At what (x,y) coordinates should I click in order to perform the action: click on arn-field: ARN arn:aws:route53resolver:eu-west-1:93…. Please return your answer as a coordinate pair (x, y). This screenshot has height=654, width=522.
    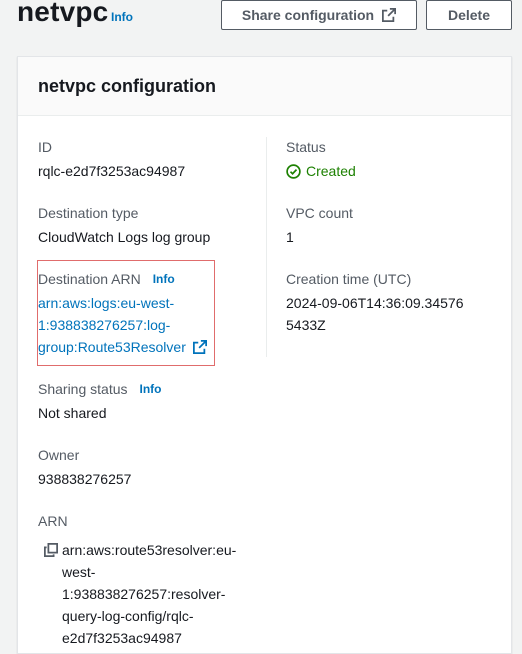
    Looking at the image, I should click on (140, 580).